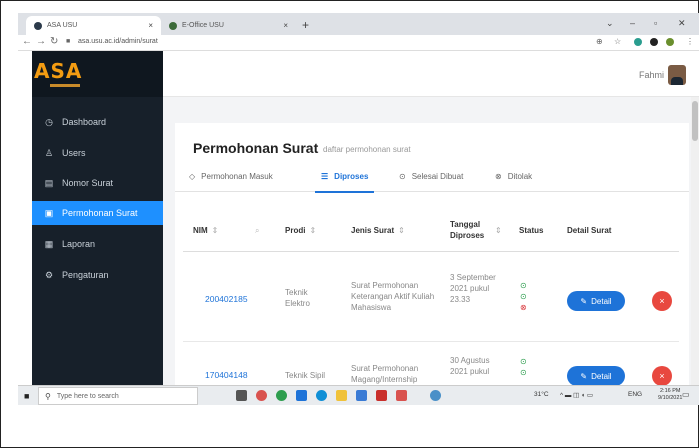 The image size is (699, 448). I want to click on reload-icon: ↻, so click(54, 41).